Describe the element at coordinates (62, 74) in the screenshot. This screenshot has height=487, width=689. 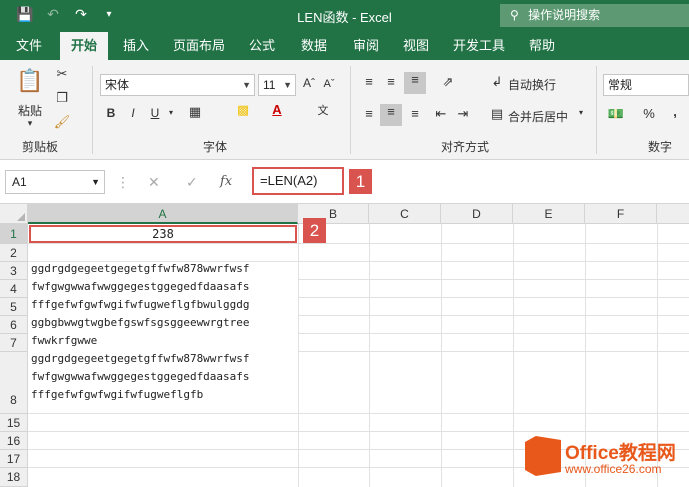
I see `cut-icon: ✂` at that location.